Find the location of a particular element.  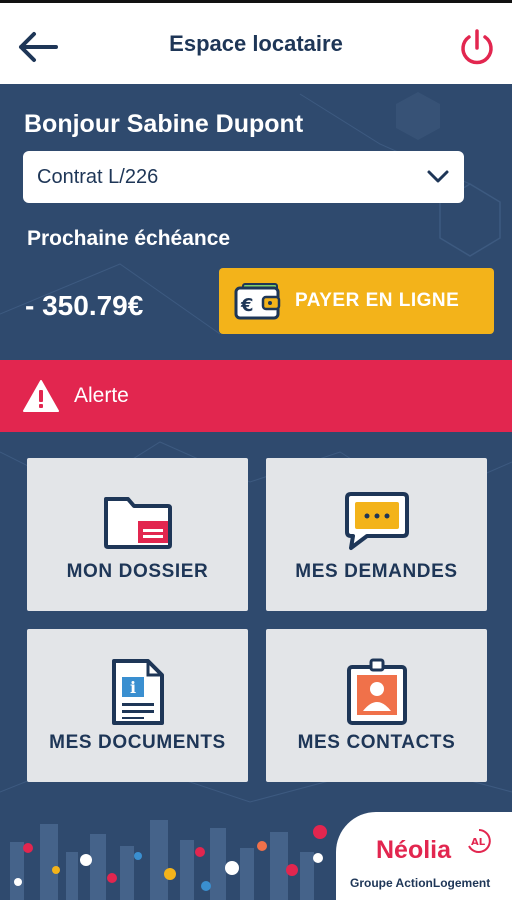

app-header: Espace locataire is located at coordinates (256, 42).